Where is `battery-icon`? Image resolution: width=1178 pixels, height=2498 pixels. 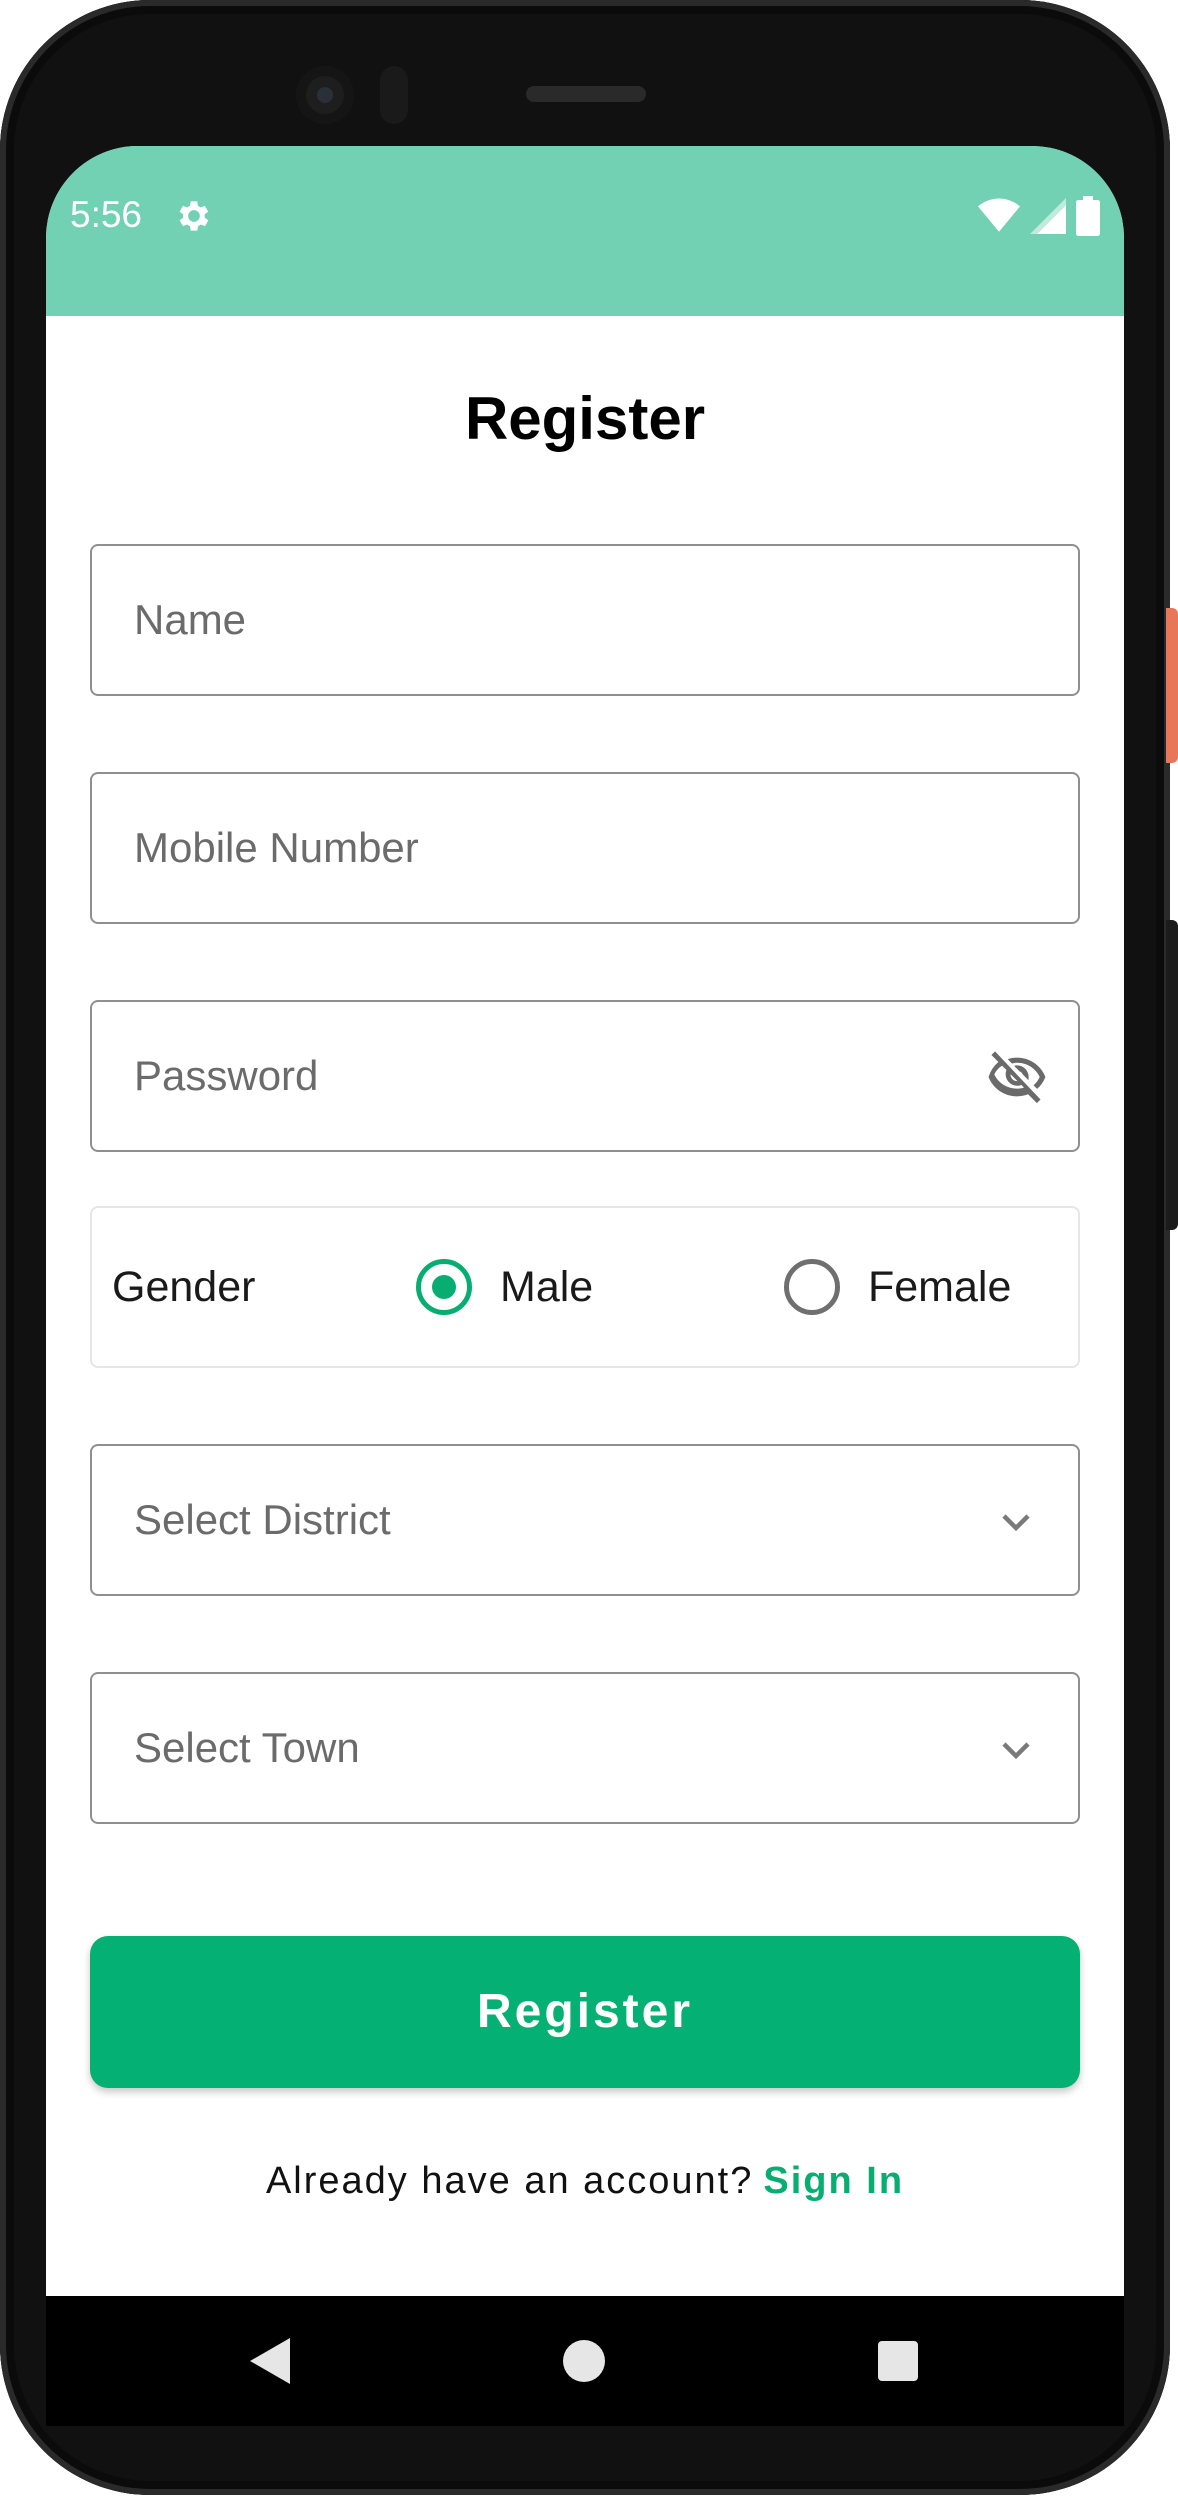 battery-icon is located at coordinates (1088, 216).